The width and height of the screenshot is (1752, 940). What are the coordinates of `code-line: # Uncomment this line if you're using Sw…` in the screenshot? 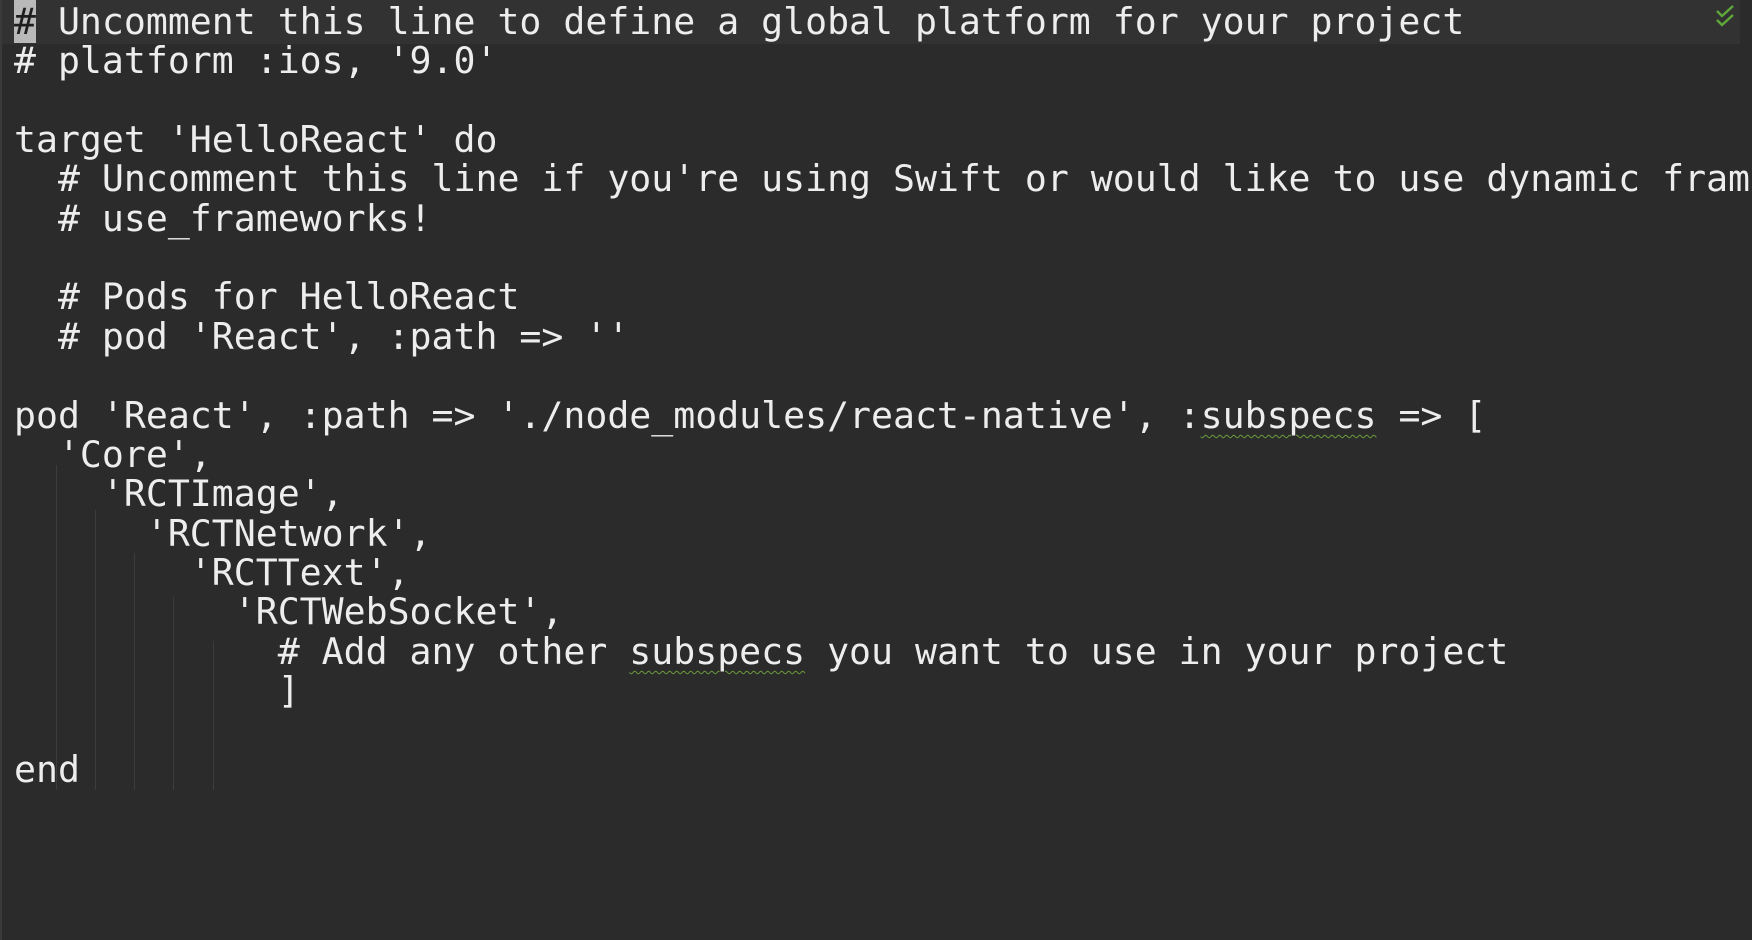 It's located at (882, 179).